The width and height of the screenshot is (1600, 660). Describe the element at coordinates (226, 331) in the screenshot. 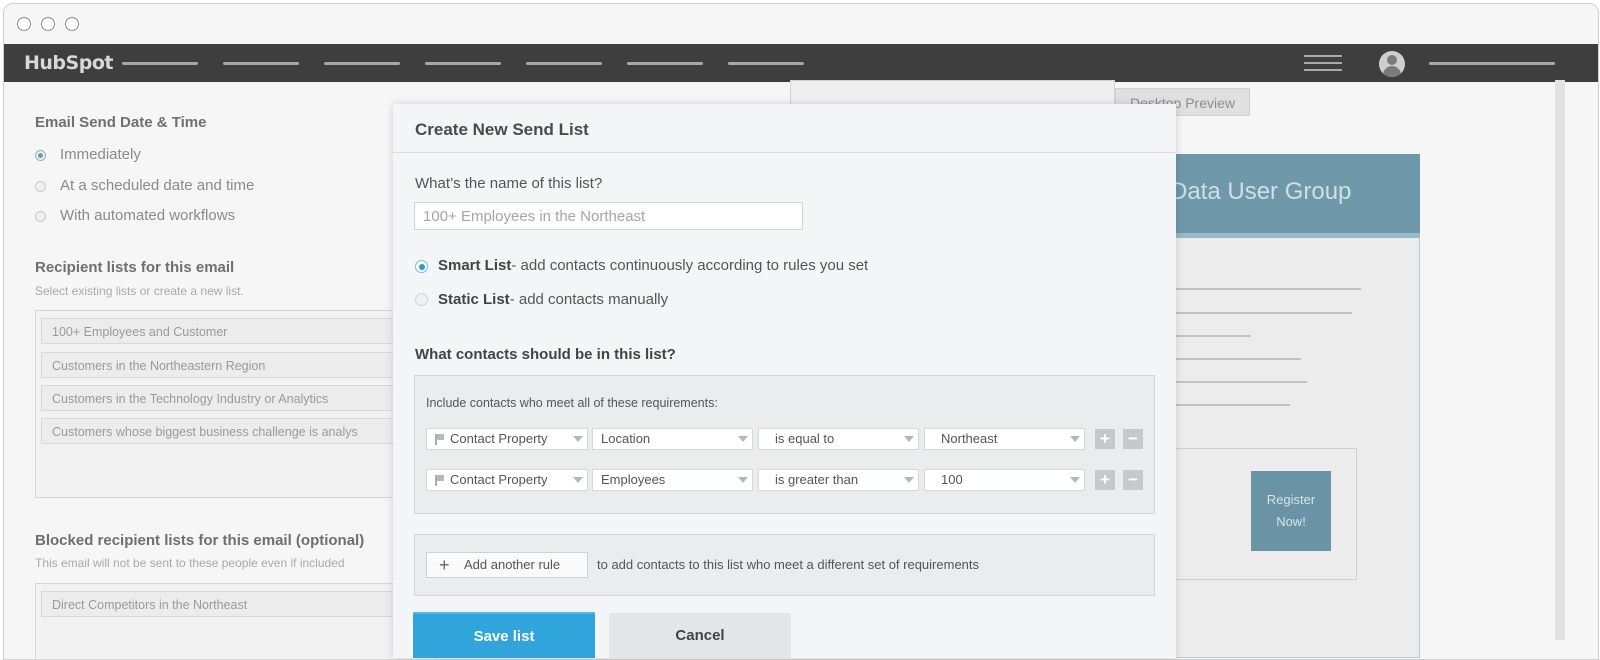

I see `recipient-list-item: 100+ Employees and Customer` at that location.